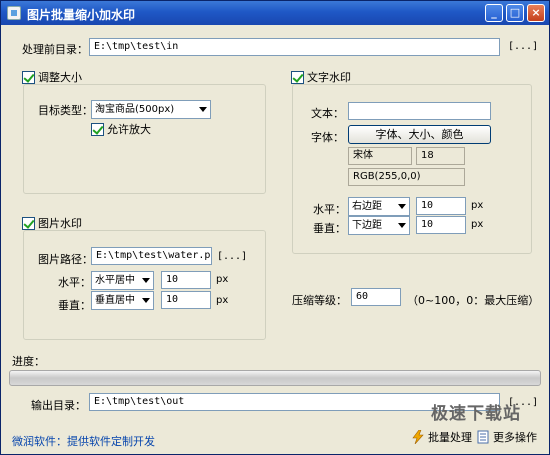 The height and width of the screenshot is (455, 550). Describe the element at coordinates (327, 113) in the screenshot. I see `text-label: 文本：` at that location.